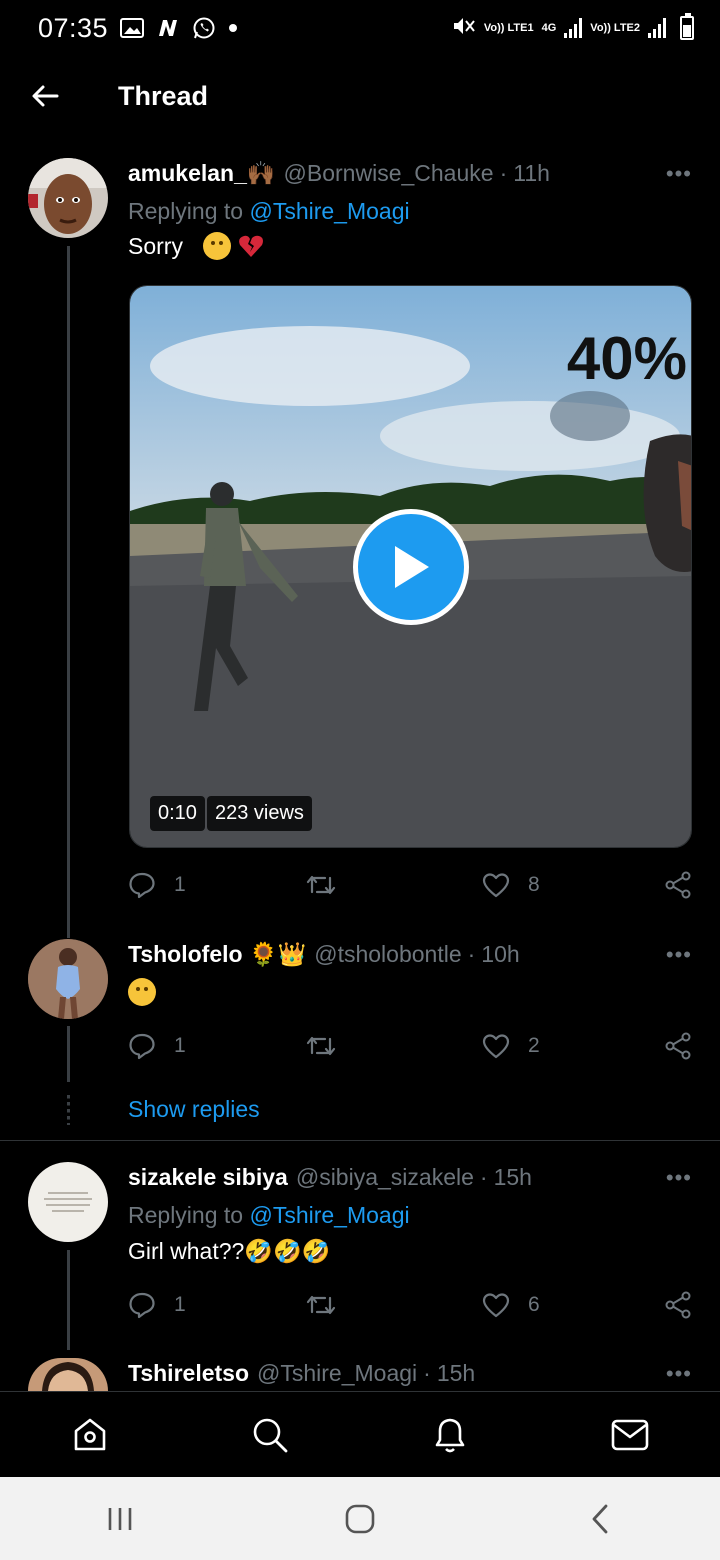 Image resolution: width=720 pixels, height=1560 pixels. Describe the element at coordinates (534, 1304) in the screenshot. I see `like-count: 6` at that location.